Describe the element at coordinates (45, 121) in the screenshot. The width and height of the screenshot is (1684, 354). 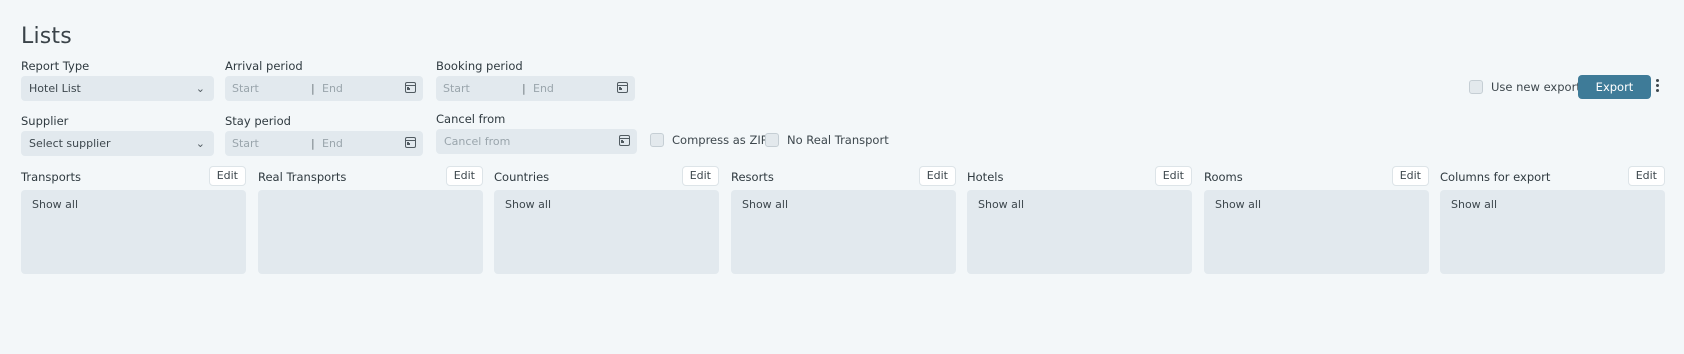
I see `supplier-label: Supplier` at that location.